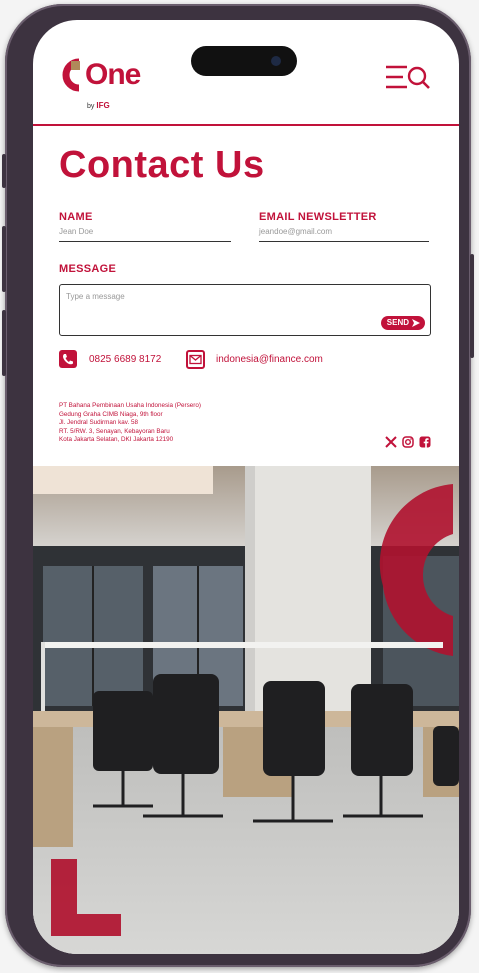 This screenshot has width=479, height=973. I want to click on dynamic-island, so click(244, 61).